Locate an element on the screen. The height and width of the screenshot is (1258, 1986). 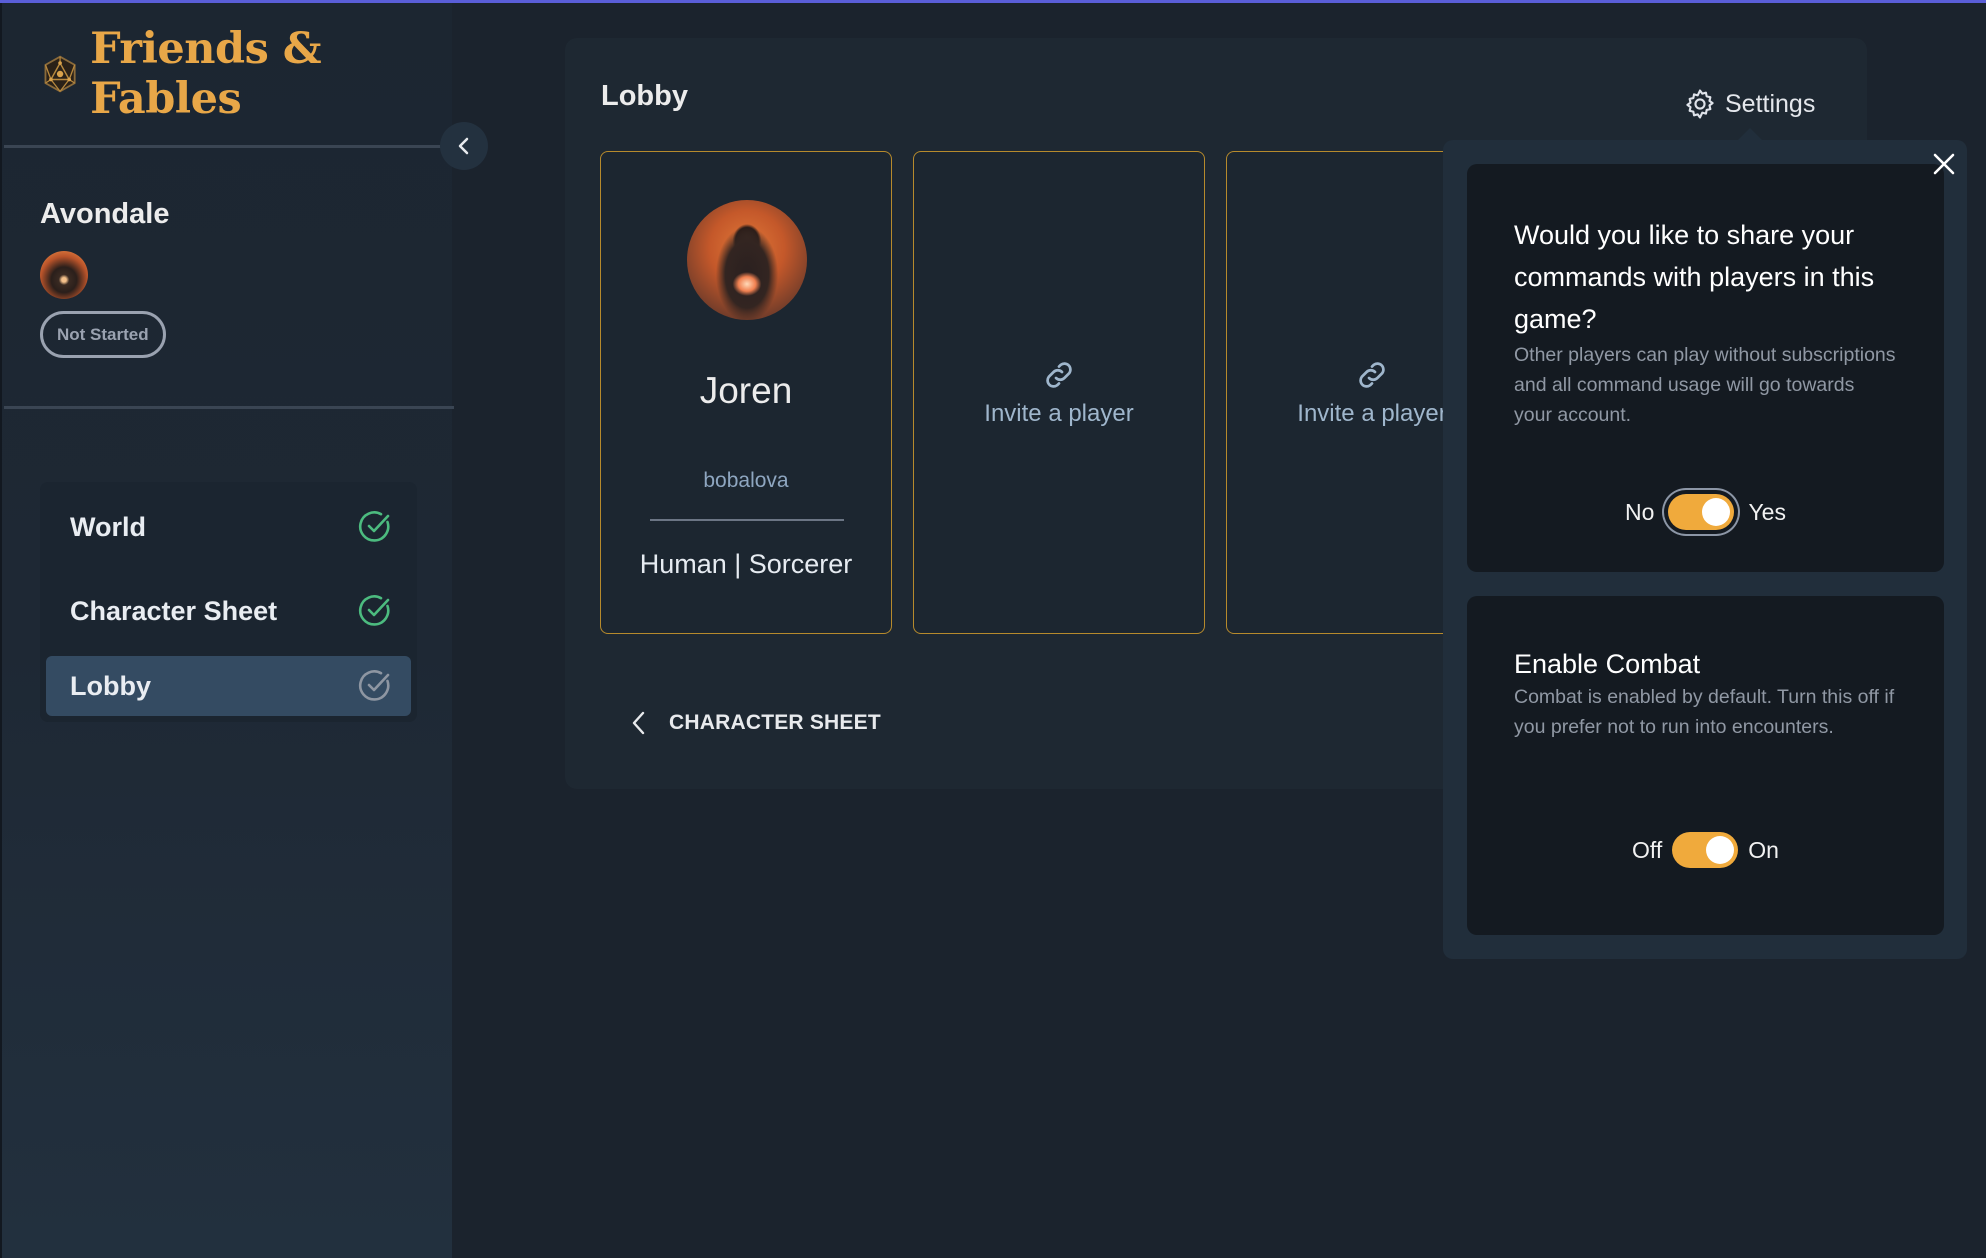
sidebar-item-lobby: Lobby is located at coordinates (228, 686).